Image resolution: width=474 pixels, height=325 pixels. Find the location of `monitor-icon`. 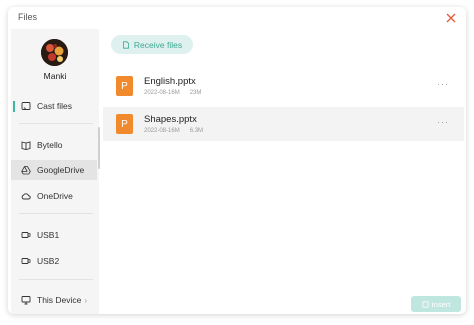

monitor-icon is located at coordinates (25, 300).